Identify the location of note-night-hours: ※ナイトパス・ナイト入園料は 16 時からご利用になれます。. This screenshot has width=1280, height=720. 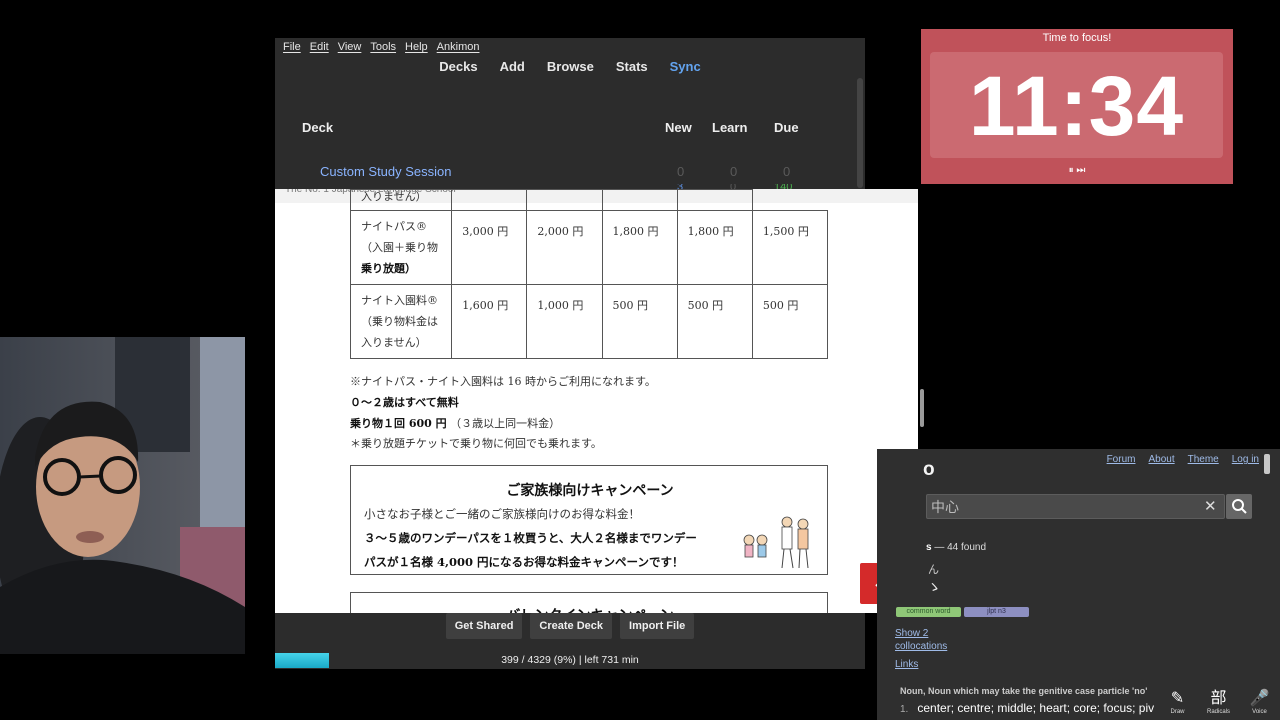
(503, 381).